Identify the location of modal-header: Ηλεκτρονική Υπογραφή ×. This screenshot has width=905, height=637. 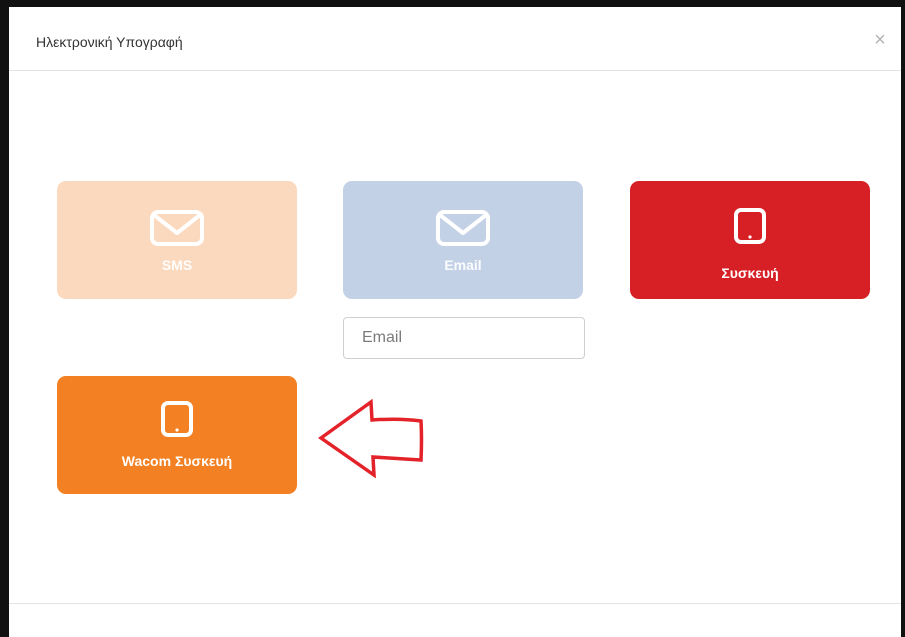
(455, 39).